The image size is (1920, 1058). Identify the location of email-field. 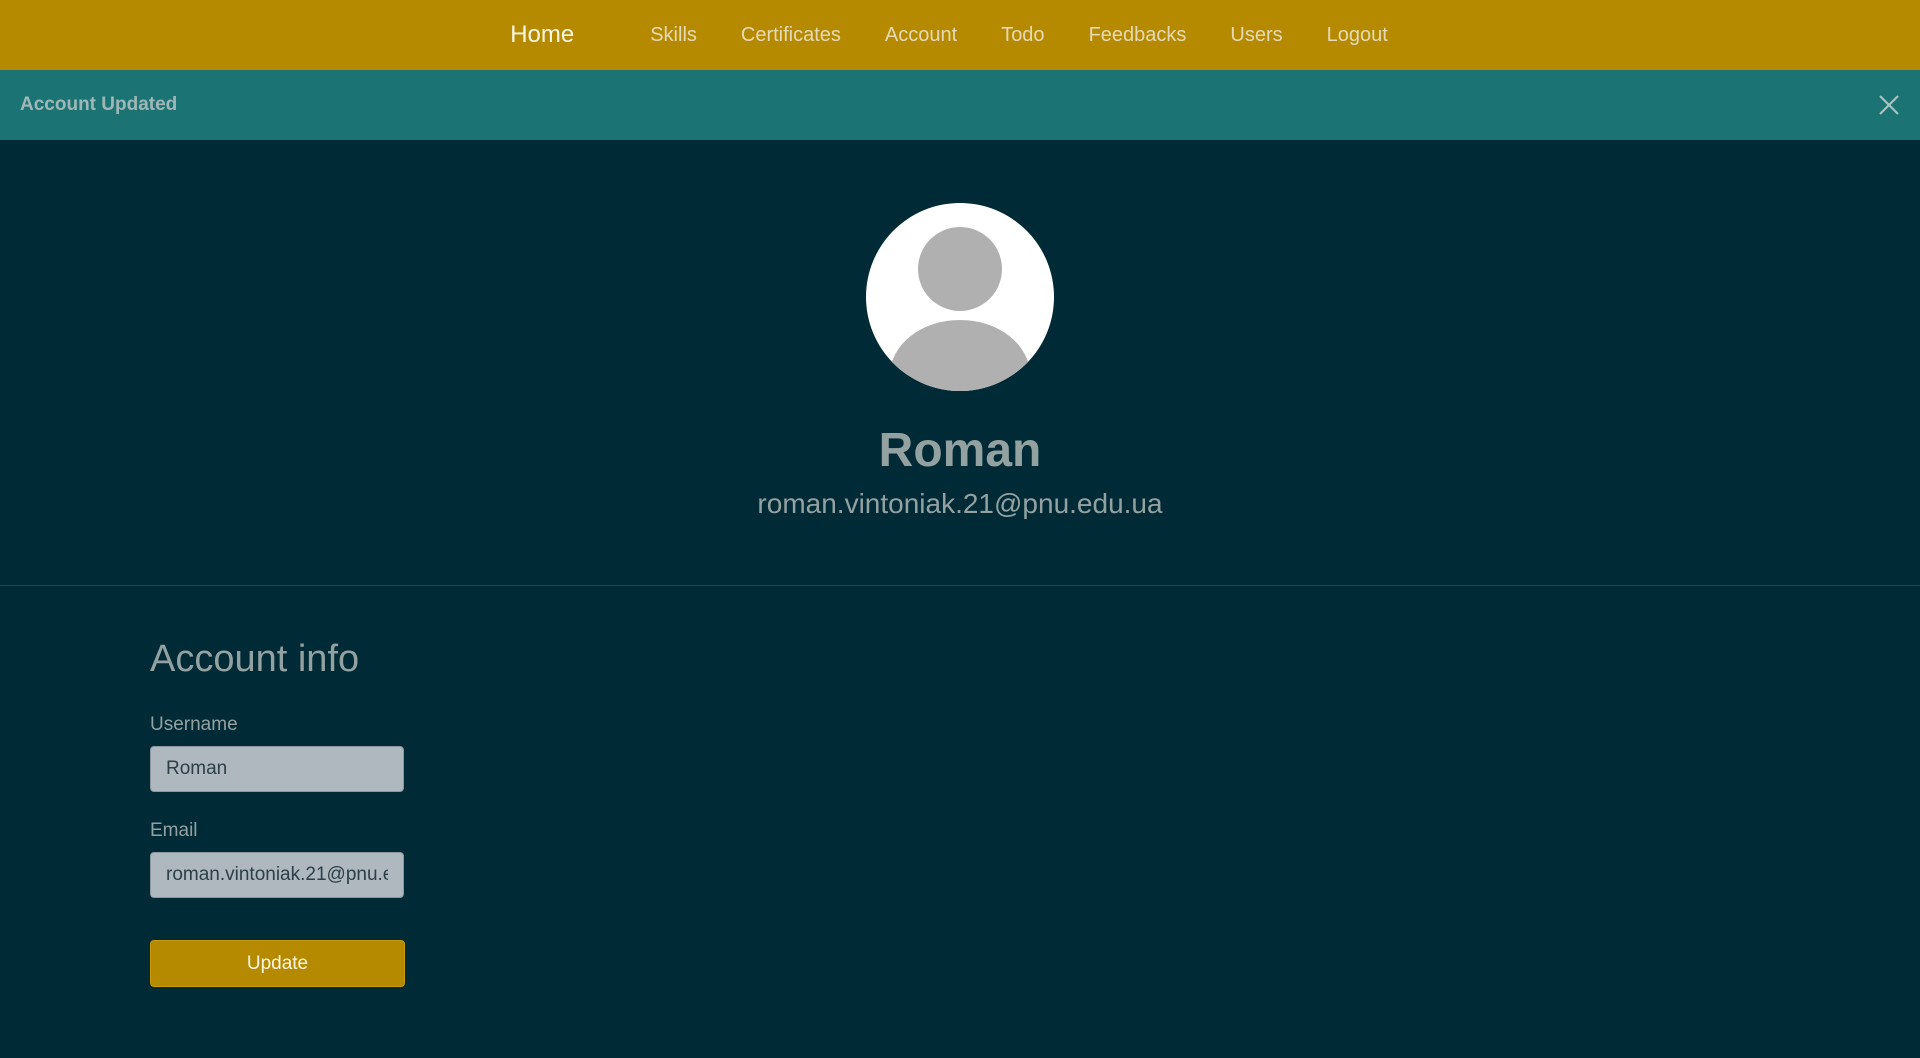
(277, 875).